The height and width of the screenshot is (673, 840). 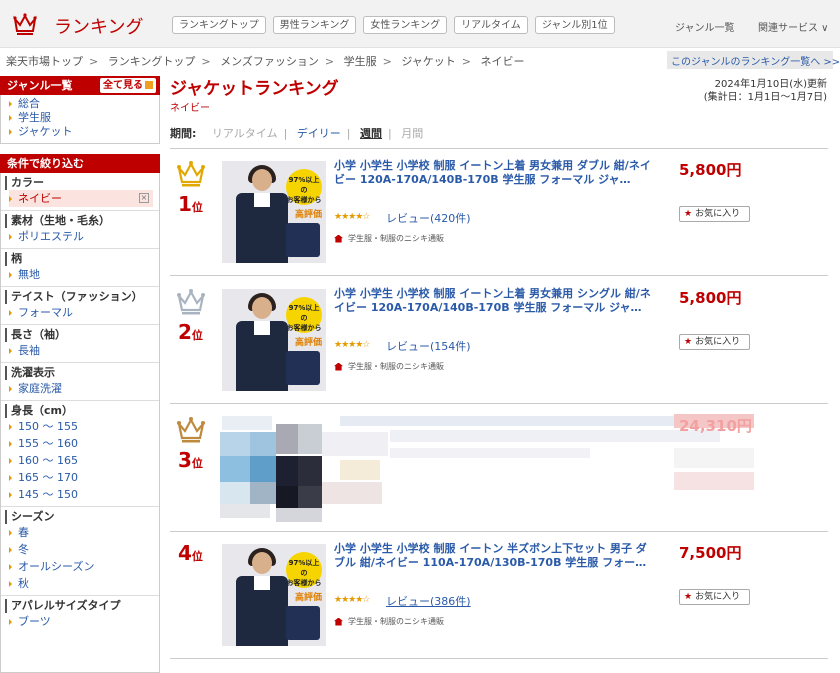 I want to click on remove-filter-icon: ×, so click(x=144, y=198).